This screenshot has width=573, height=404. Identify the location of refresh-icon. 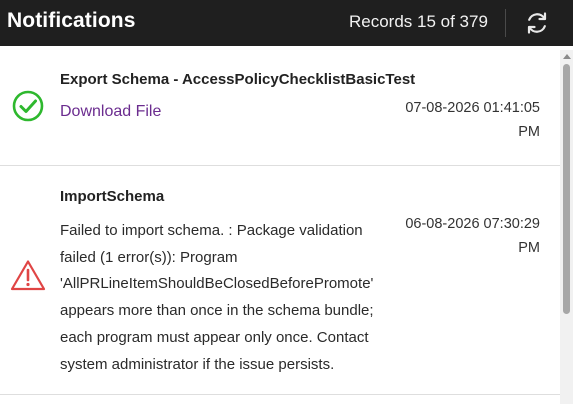
(537, 23).